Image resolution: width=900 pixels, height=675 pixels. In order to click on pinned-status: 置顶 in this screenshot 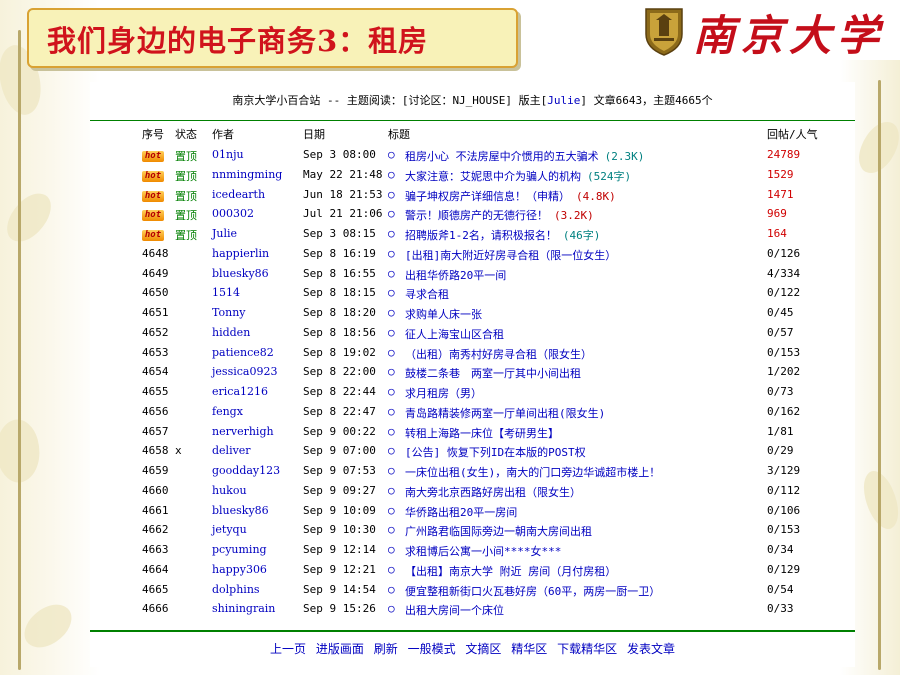, I will do `click(186, 216)`.